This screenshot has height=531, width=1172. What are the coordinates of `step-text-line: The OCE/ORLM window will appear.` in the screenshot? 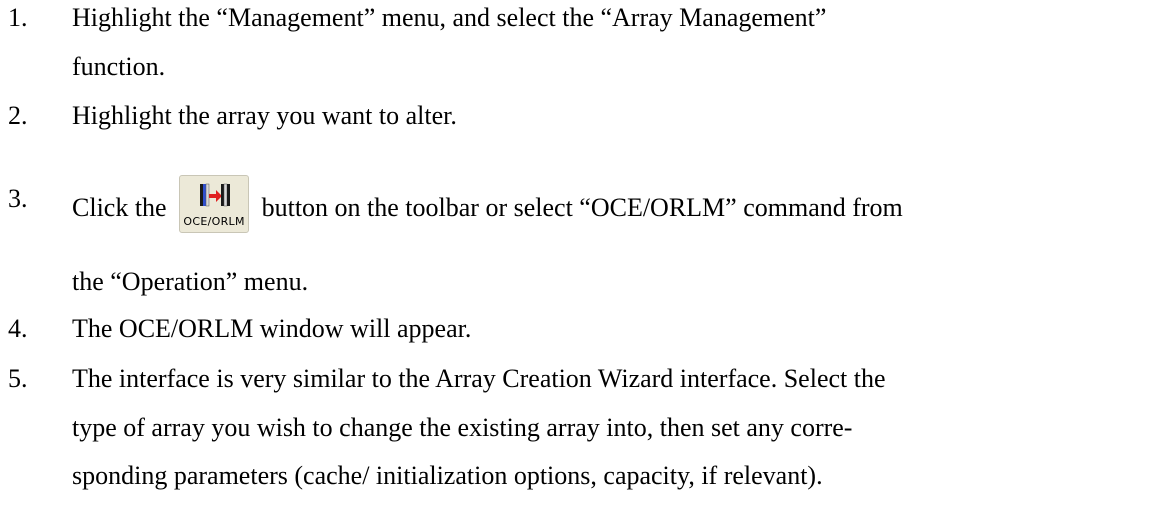 It's located at (272, 328).